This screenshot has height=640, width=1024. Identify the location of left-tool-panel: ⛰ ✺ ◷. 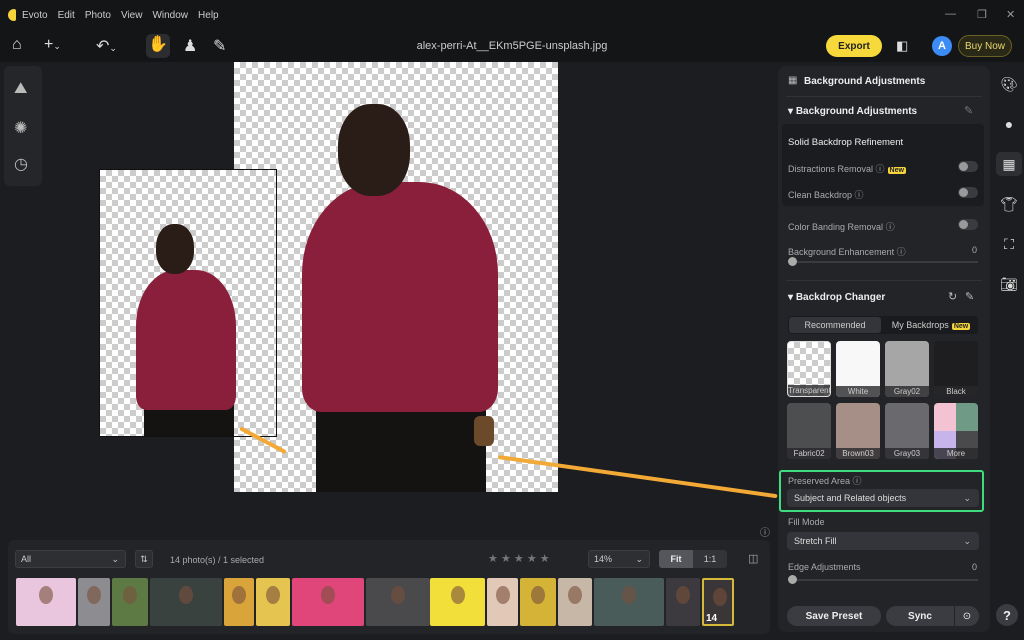
(23, 126).